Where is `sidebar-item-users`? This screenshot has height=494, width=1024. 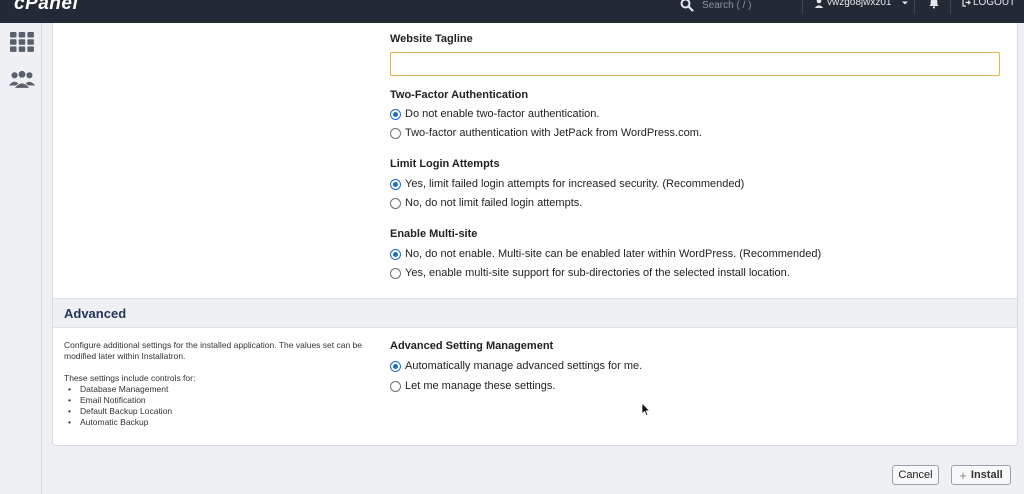
sidebar-item-users is located at coordinates (22, 79).